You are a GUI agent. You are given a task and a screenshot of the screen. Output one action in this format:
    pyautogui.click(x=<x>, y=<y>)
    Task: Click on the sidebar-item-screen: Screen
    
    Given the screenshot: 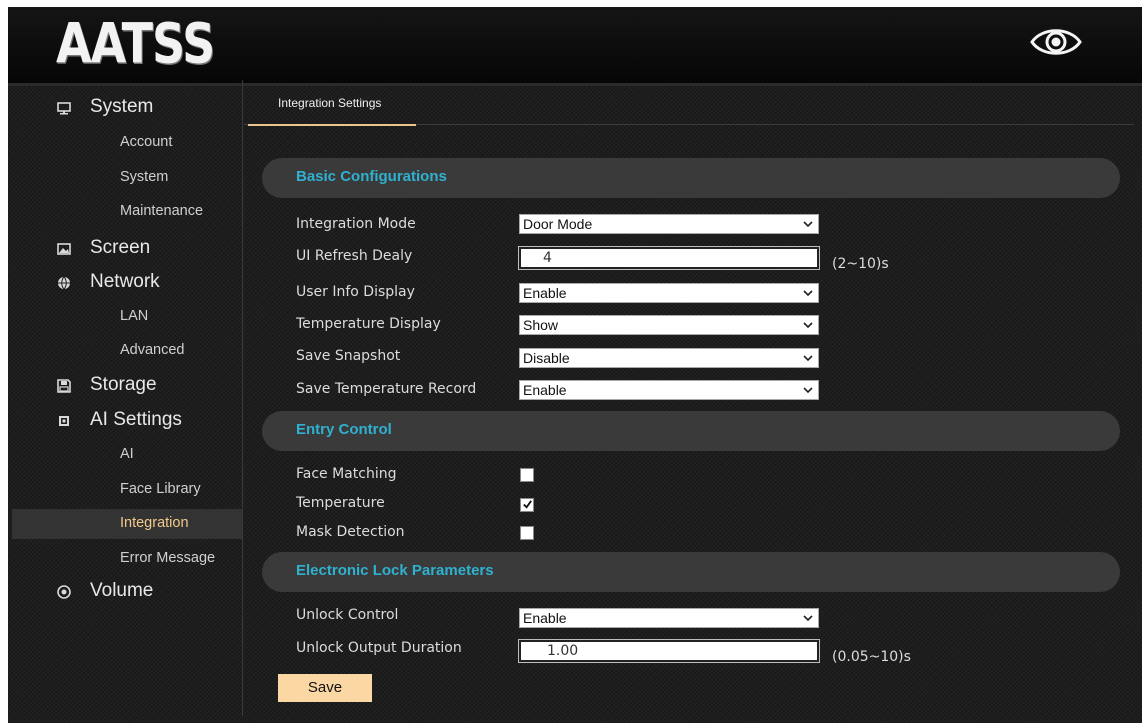 What is the action you would take?
    pyautogui.click(x=127, y=249)
    